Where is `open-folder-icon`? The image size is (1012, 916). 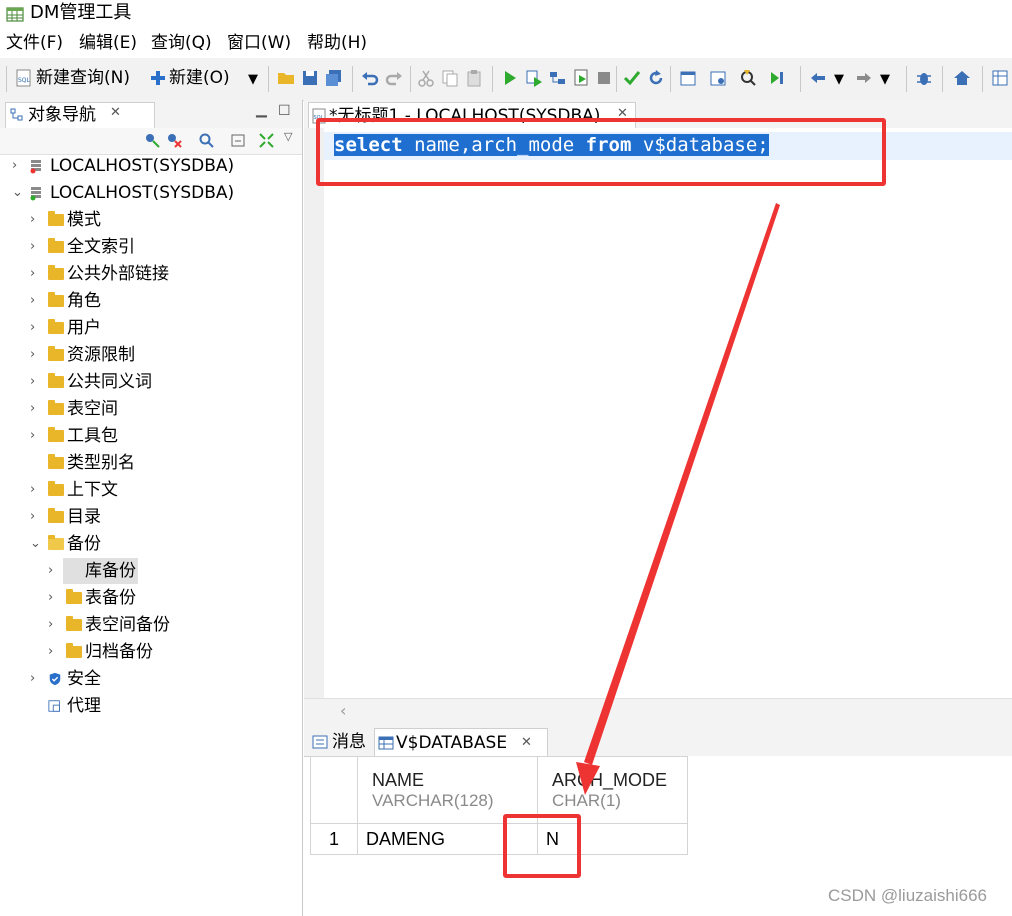
open-folder-icon is located at coordinates (286, 78).